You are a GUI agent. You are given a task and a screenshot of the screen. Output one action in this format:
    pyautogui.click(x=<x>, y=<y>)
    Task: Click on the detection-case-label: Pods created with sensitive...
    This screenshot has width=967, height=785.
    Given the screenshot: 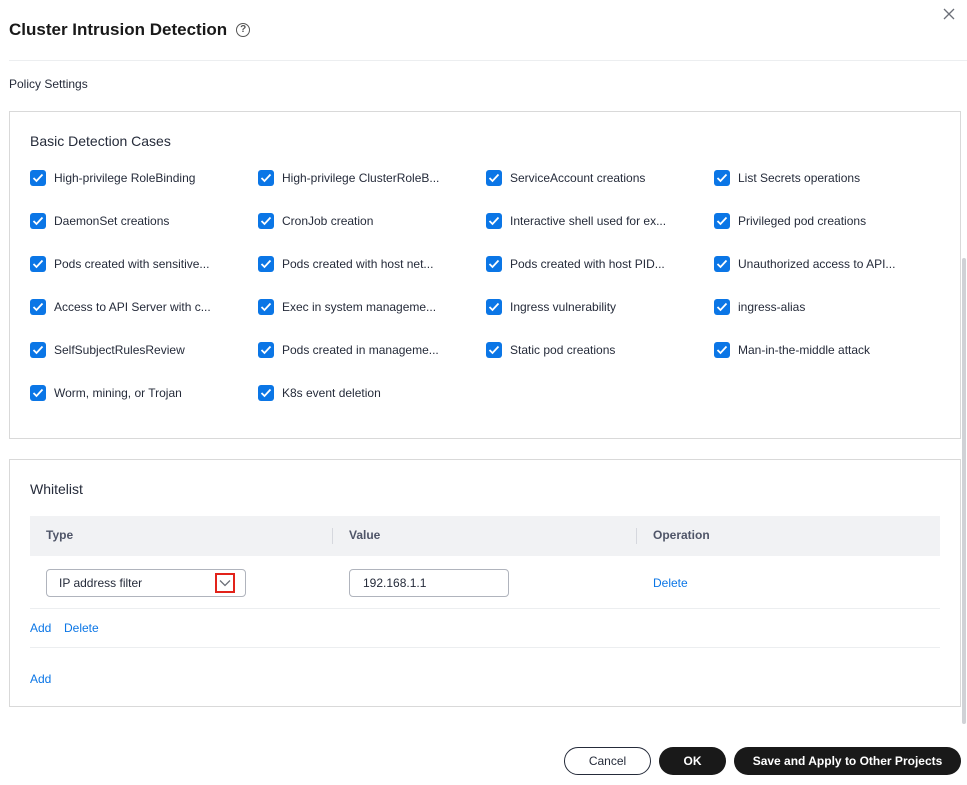 What is the action you would take?
    pyautogui.click(x=132, y=264)
    